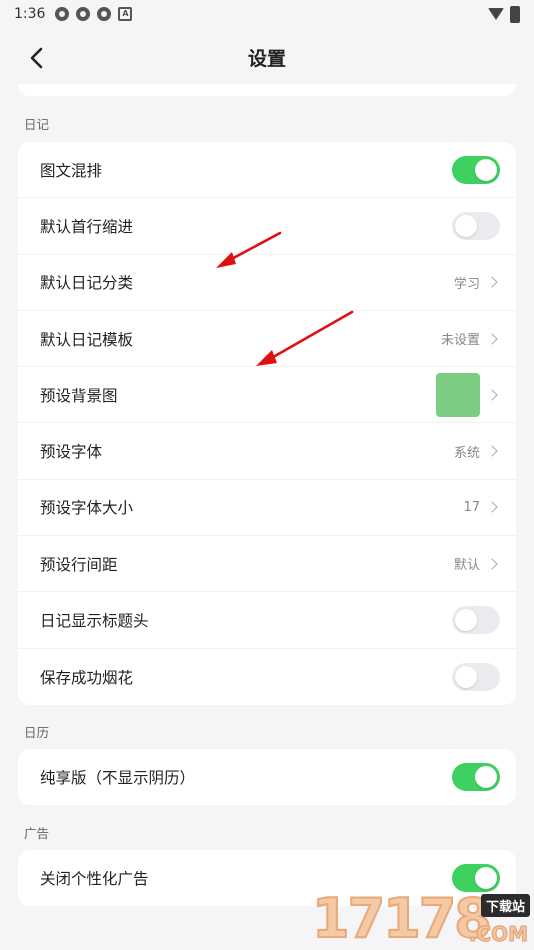 Image resolution: width=534 pixels, height=950 pixels. What do you see at coordinates (471, 507) in the screenshot?
I see `setting-value: 17` at bounding box center [471, 507].